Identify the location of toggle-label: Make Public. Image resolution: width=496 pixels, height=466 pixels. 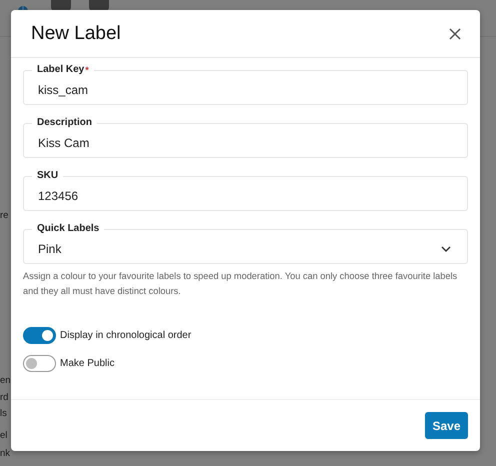
(87, 363).